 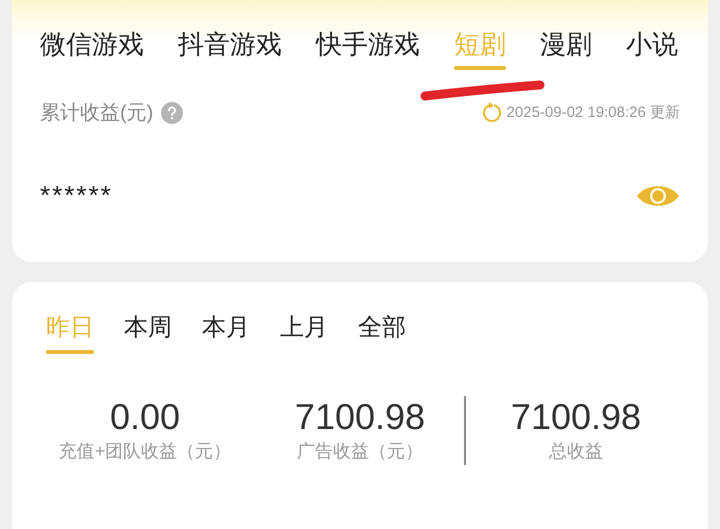 What do you see at coordinates (491, 113) in the screenshot?
I see `refresh-icon` at bounding box center [491, 113].